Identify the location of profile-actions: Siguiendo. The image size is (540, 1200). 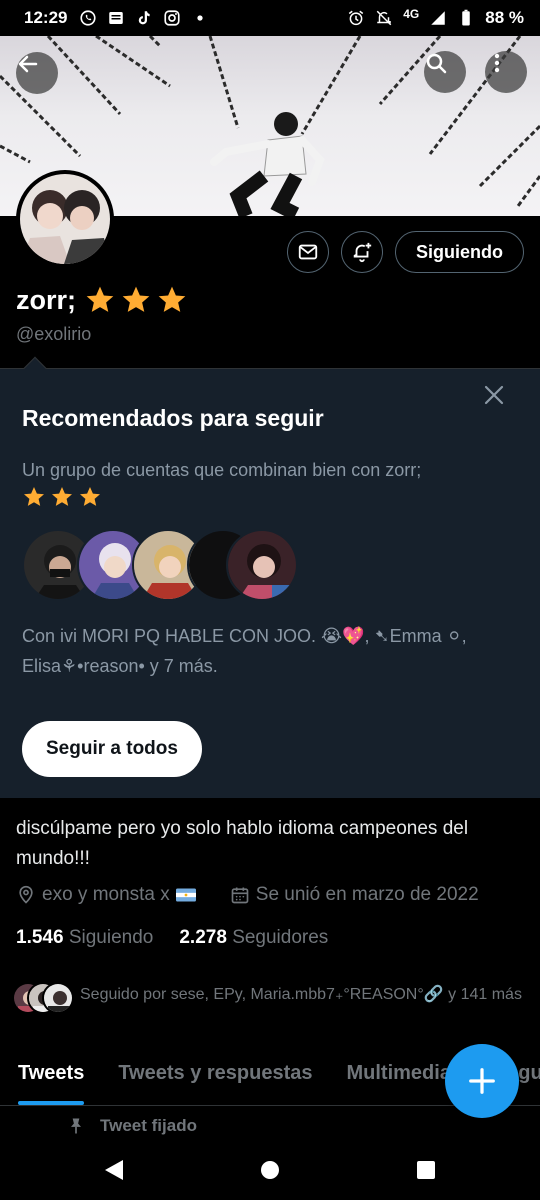
(405, 252).